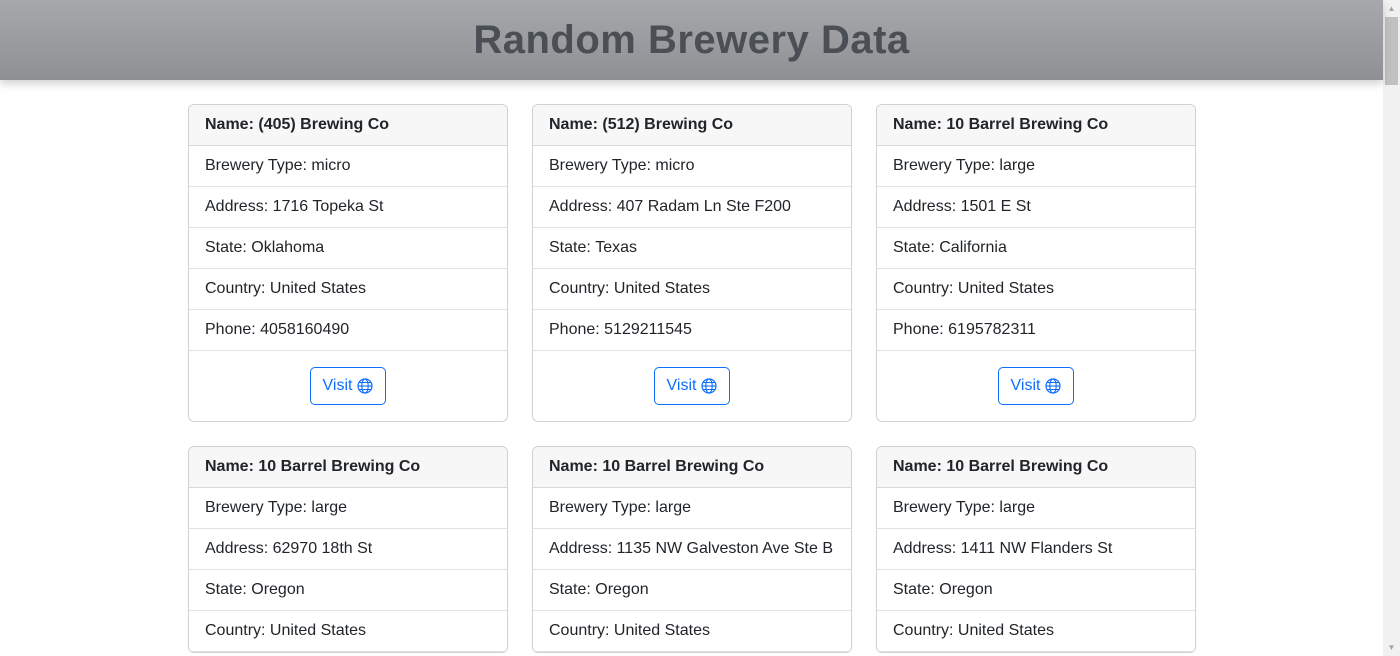 The image size is (1400, 656). What do you see at coordinates (348, 248) in the screenshot?
I see `brewery-state: State: Oklahoma` at bounding box center [348, 248].